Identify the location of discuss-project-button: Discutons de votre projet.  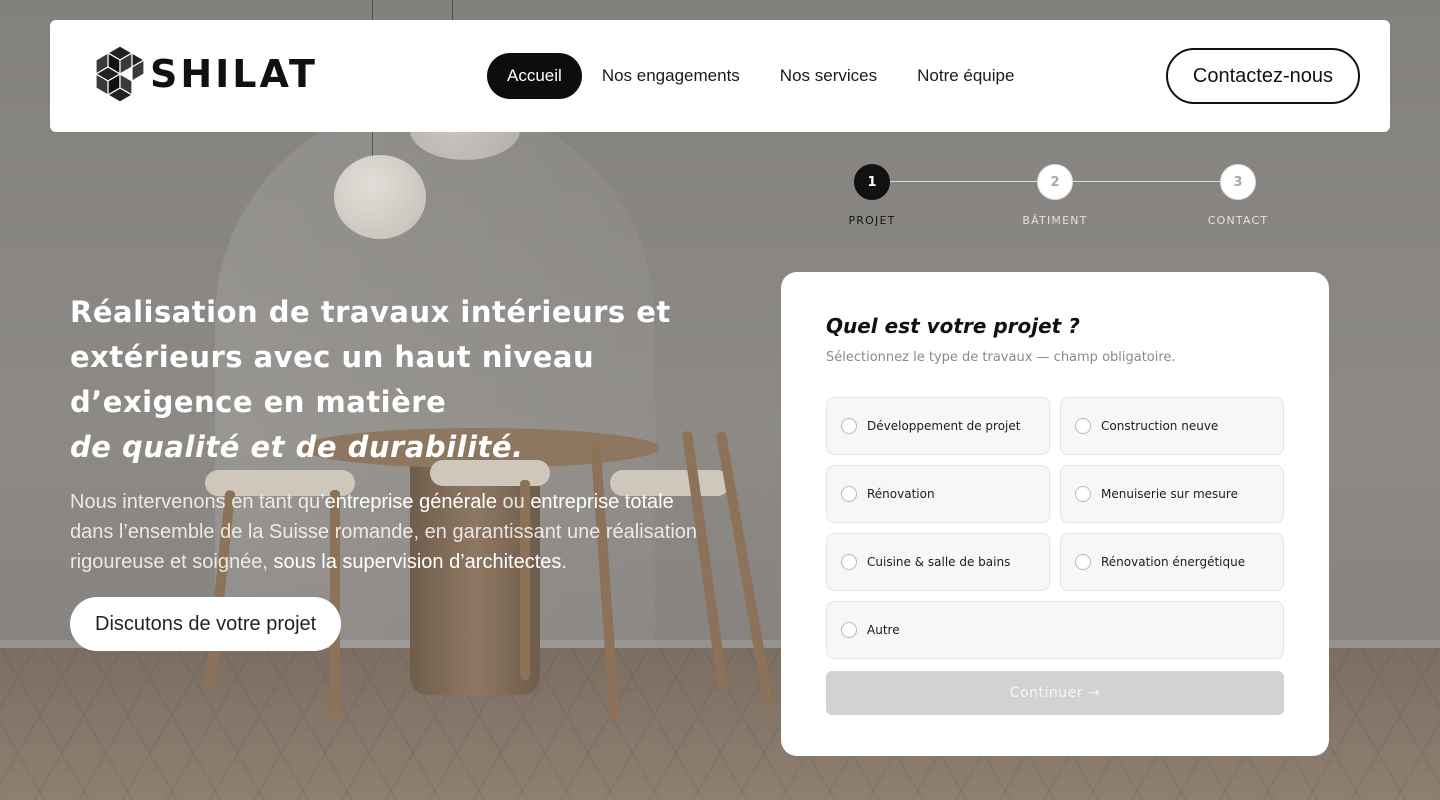
(206, 624).